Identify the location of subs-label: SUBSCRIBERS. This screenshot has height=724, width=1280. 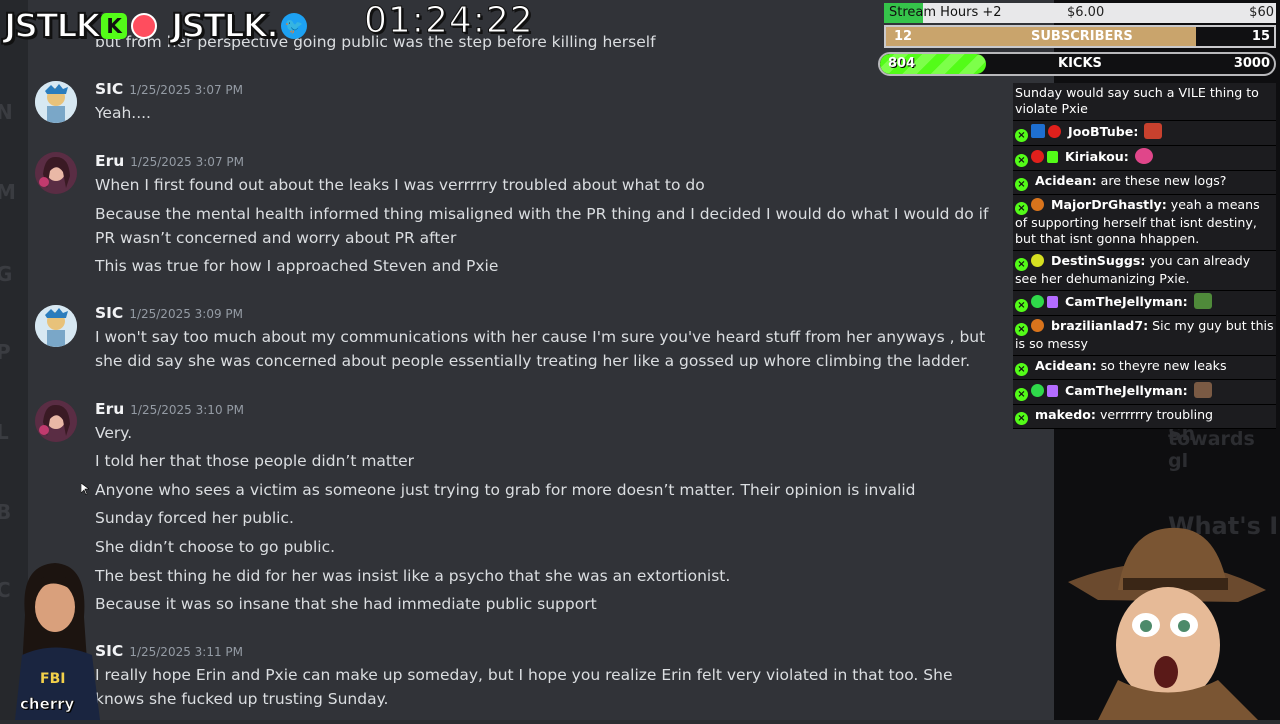
(1082, 36).